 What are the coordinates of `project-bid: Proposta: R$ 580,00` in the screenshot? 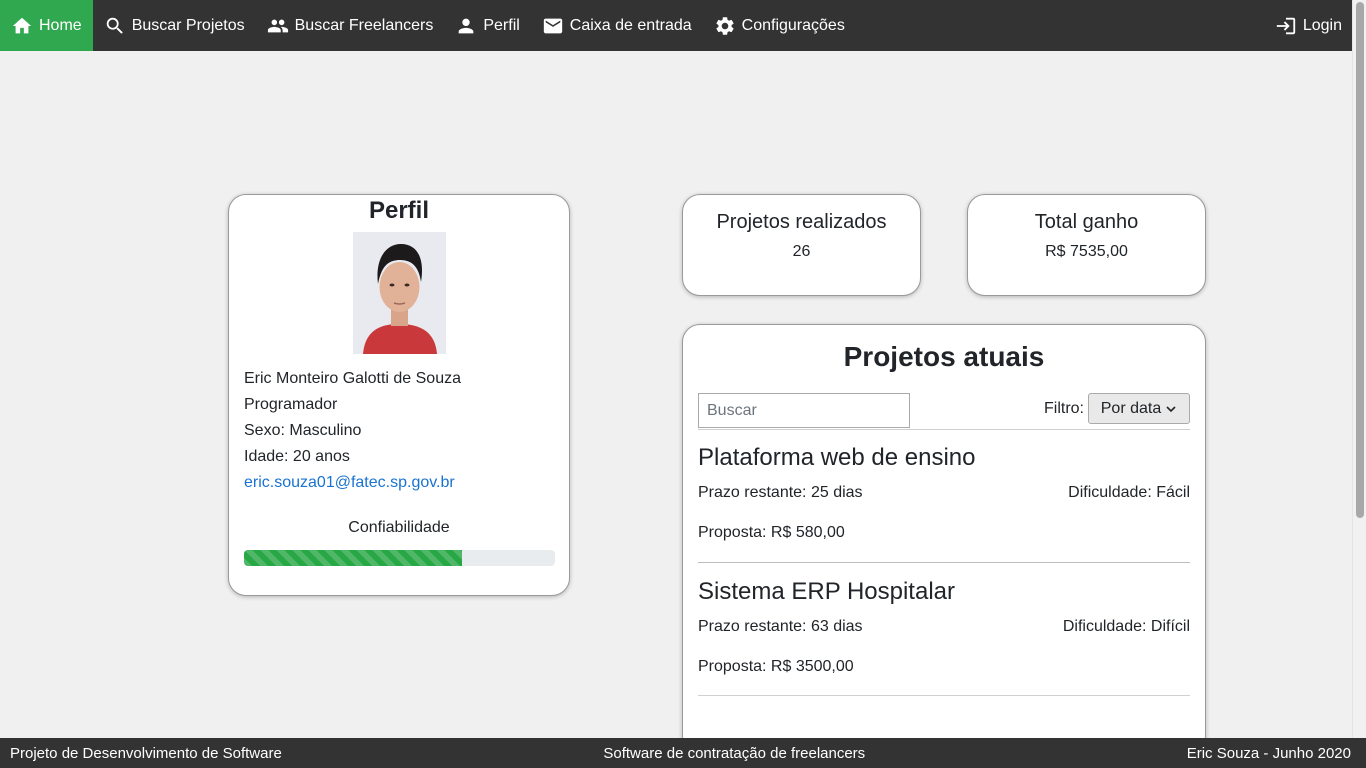 It's located at (771, 532).